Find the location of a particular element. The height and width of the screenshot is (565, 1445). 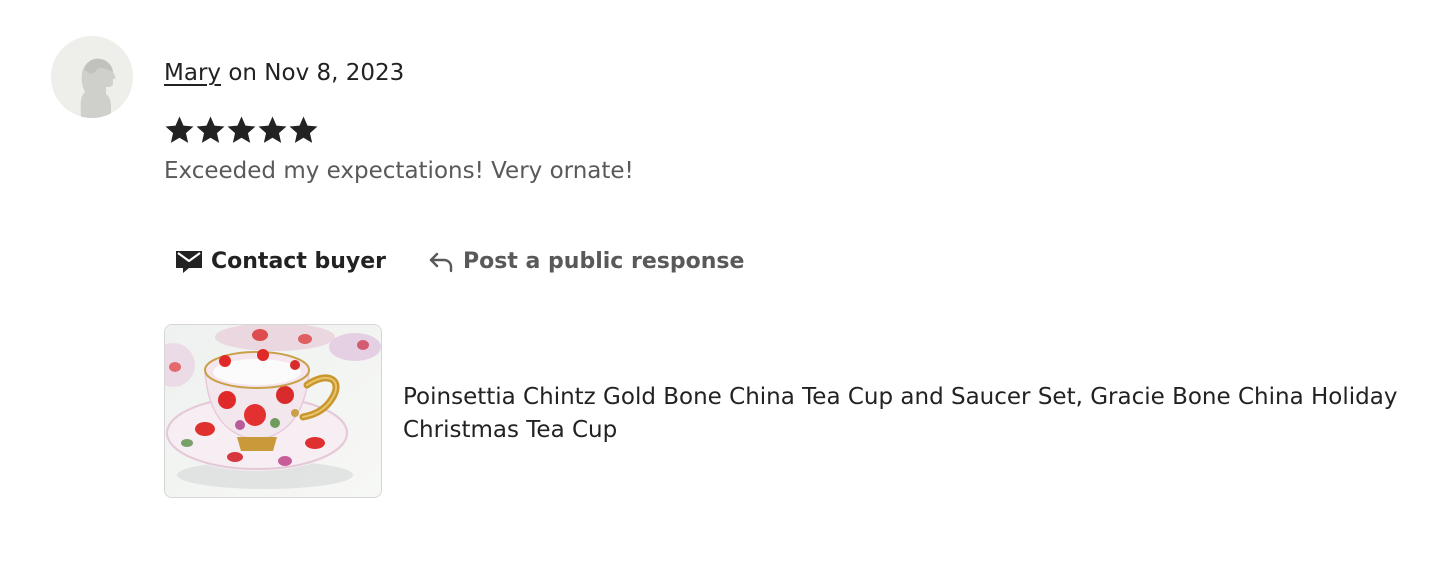

contact-buyer-button: Contact buyer is located at coordinates (281, 261).